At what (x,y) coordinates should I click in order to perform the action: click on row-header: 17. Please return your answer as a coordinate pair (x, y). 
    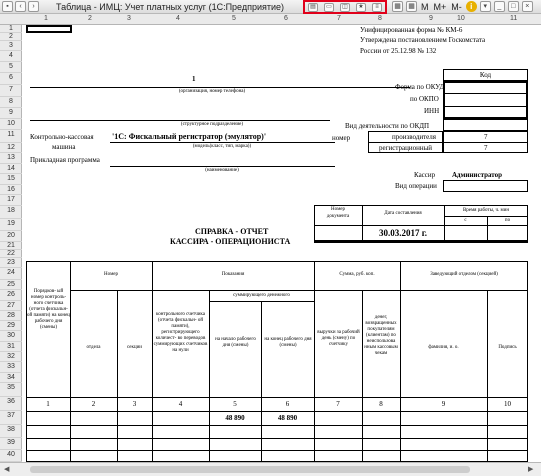
    Looking at the image, I should click on (11, 200).